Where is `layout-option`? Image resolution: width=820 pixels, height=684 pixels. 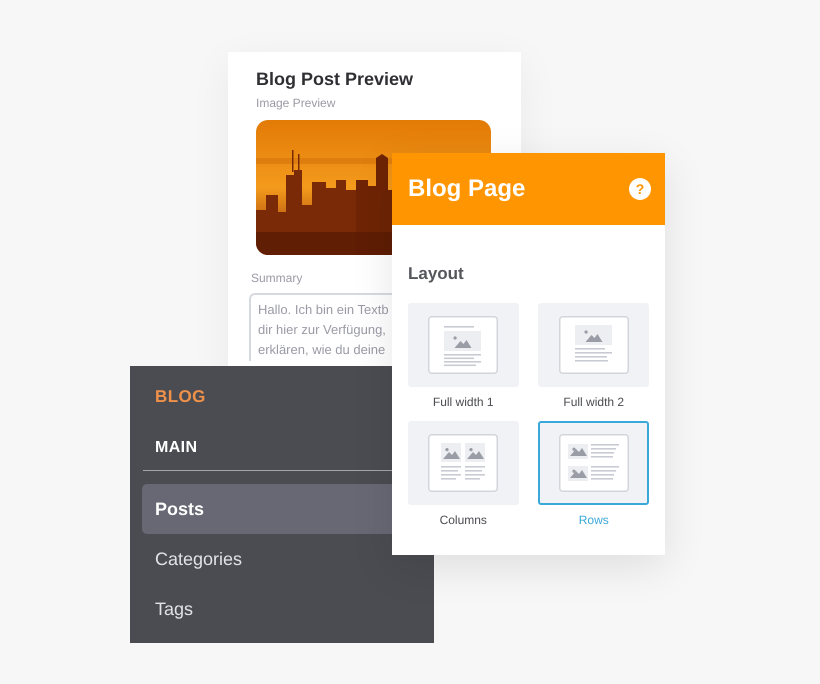
layout-option is located at coordinates (594, 463).